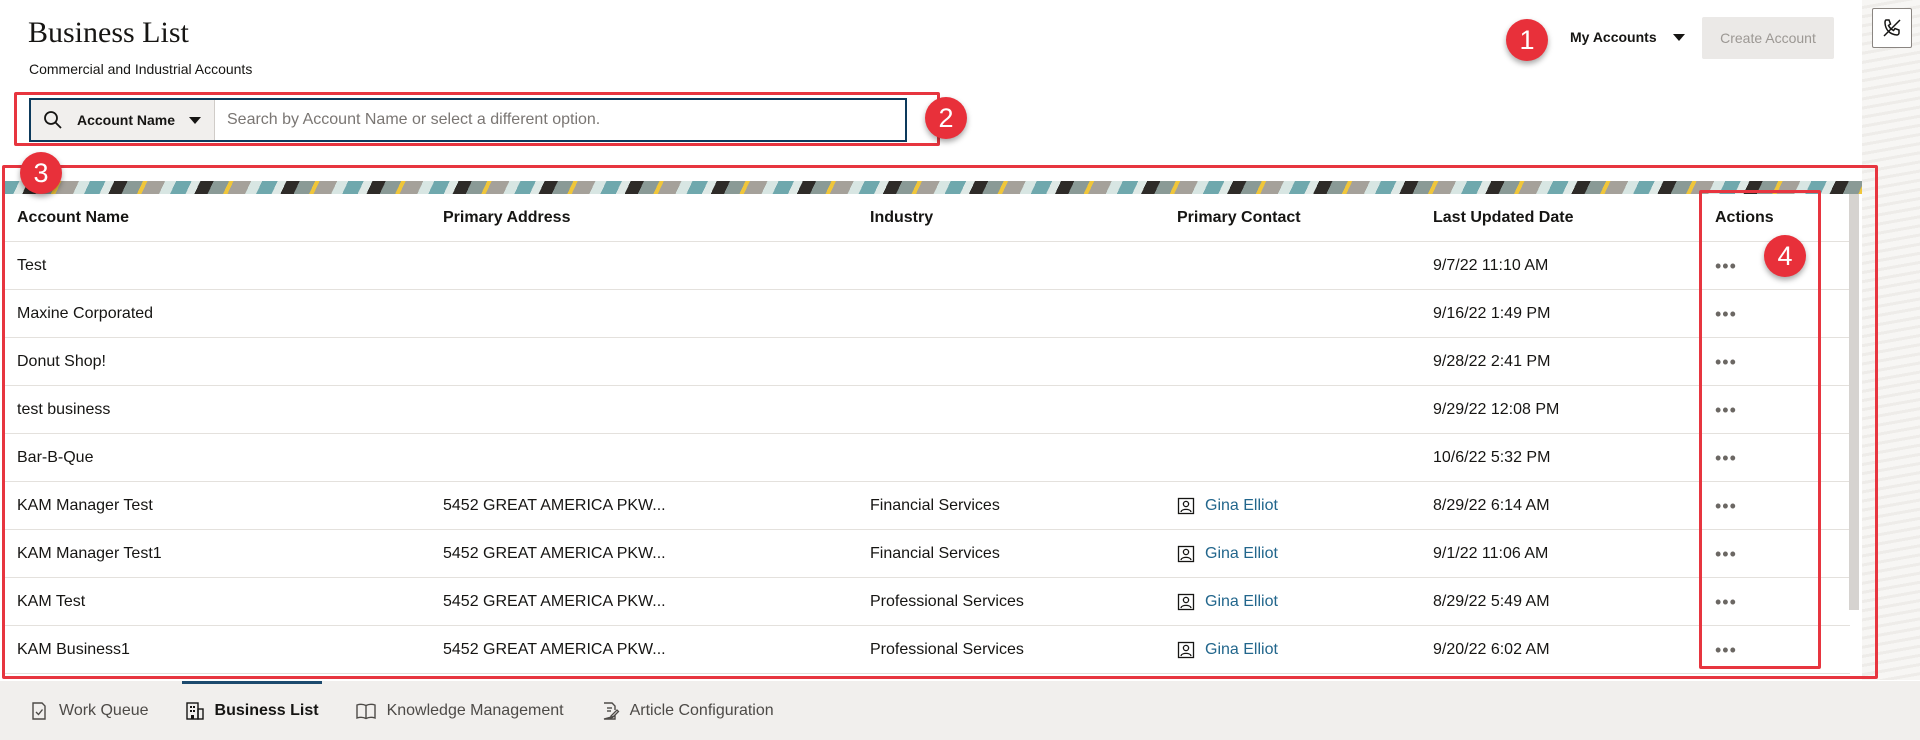 This screenshot has height=740, width=1920. What do you see at coordinates (1678, 37) in the screenshot?
I see `chevron-down-icon` at bounding box center [1678, 37].